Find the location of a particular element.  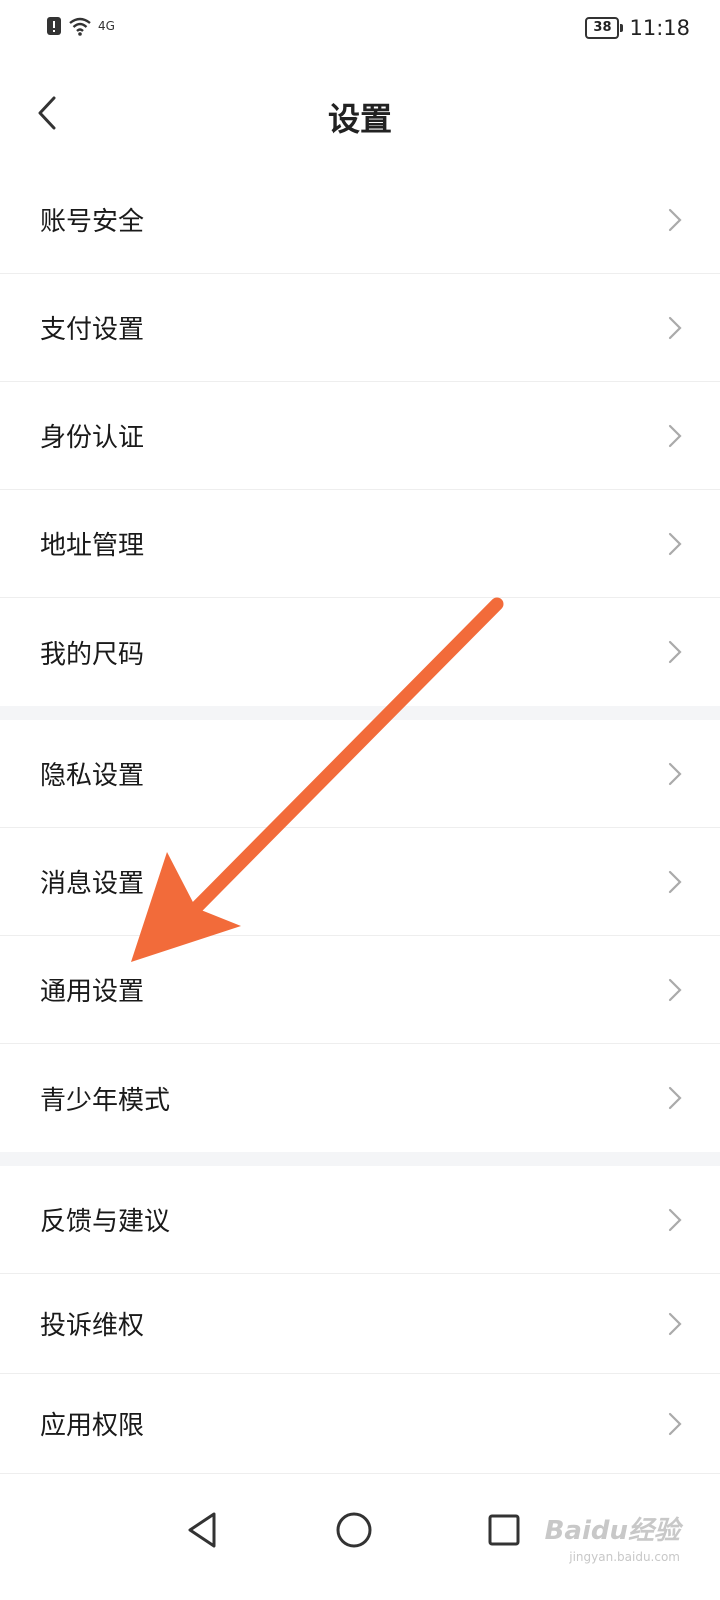

status-time: 11:18 is located at coordinates (659, 28).